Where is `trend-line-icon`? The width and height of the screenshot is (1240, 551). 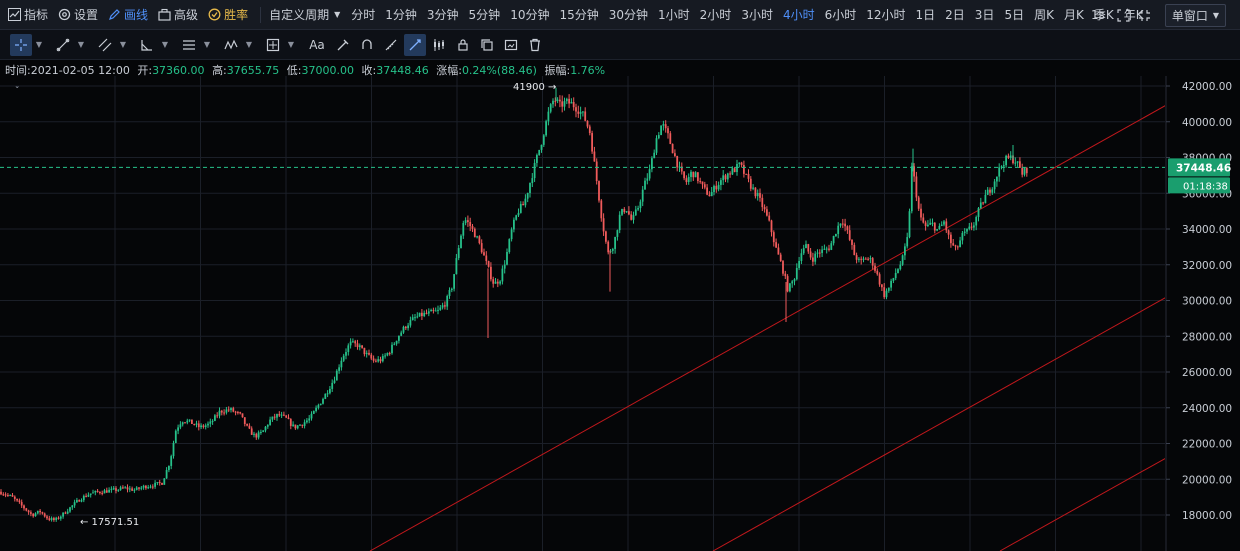 trend-line-icon is located at coordinates (63, 45).